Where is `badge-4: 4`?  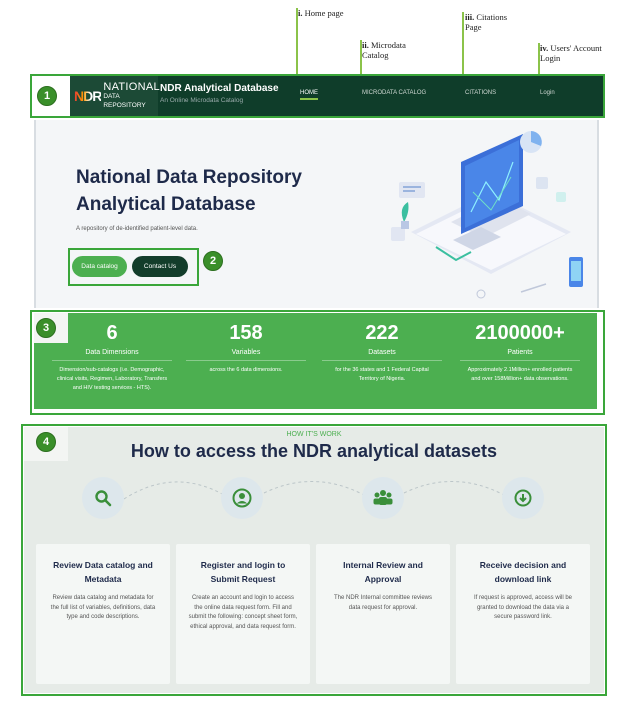
badge-4: 4 is located at coordinates (46, 442).